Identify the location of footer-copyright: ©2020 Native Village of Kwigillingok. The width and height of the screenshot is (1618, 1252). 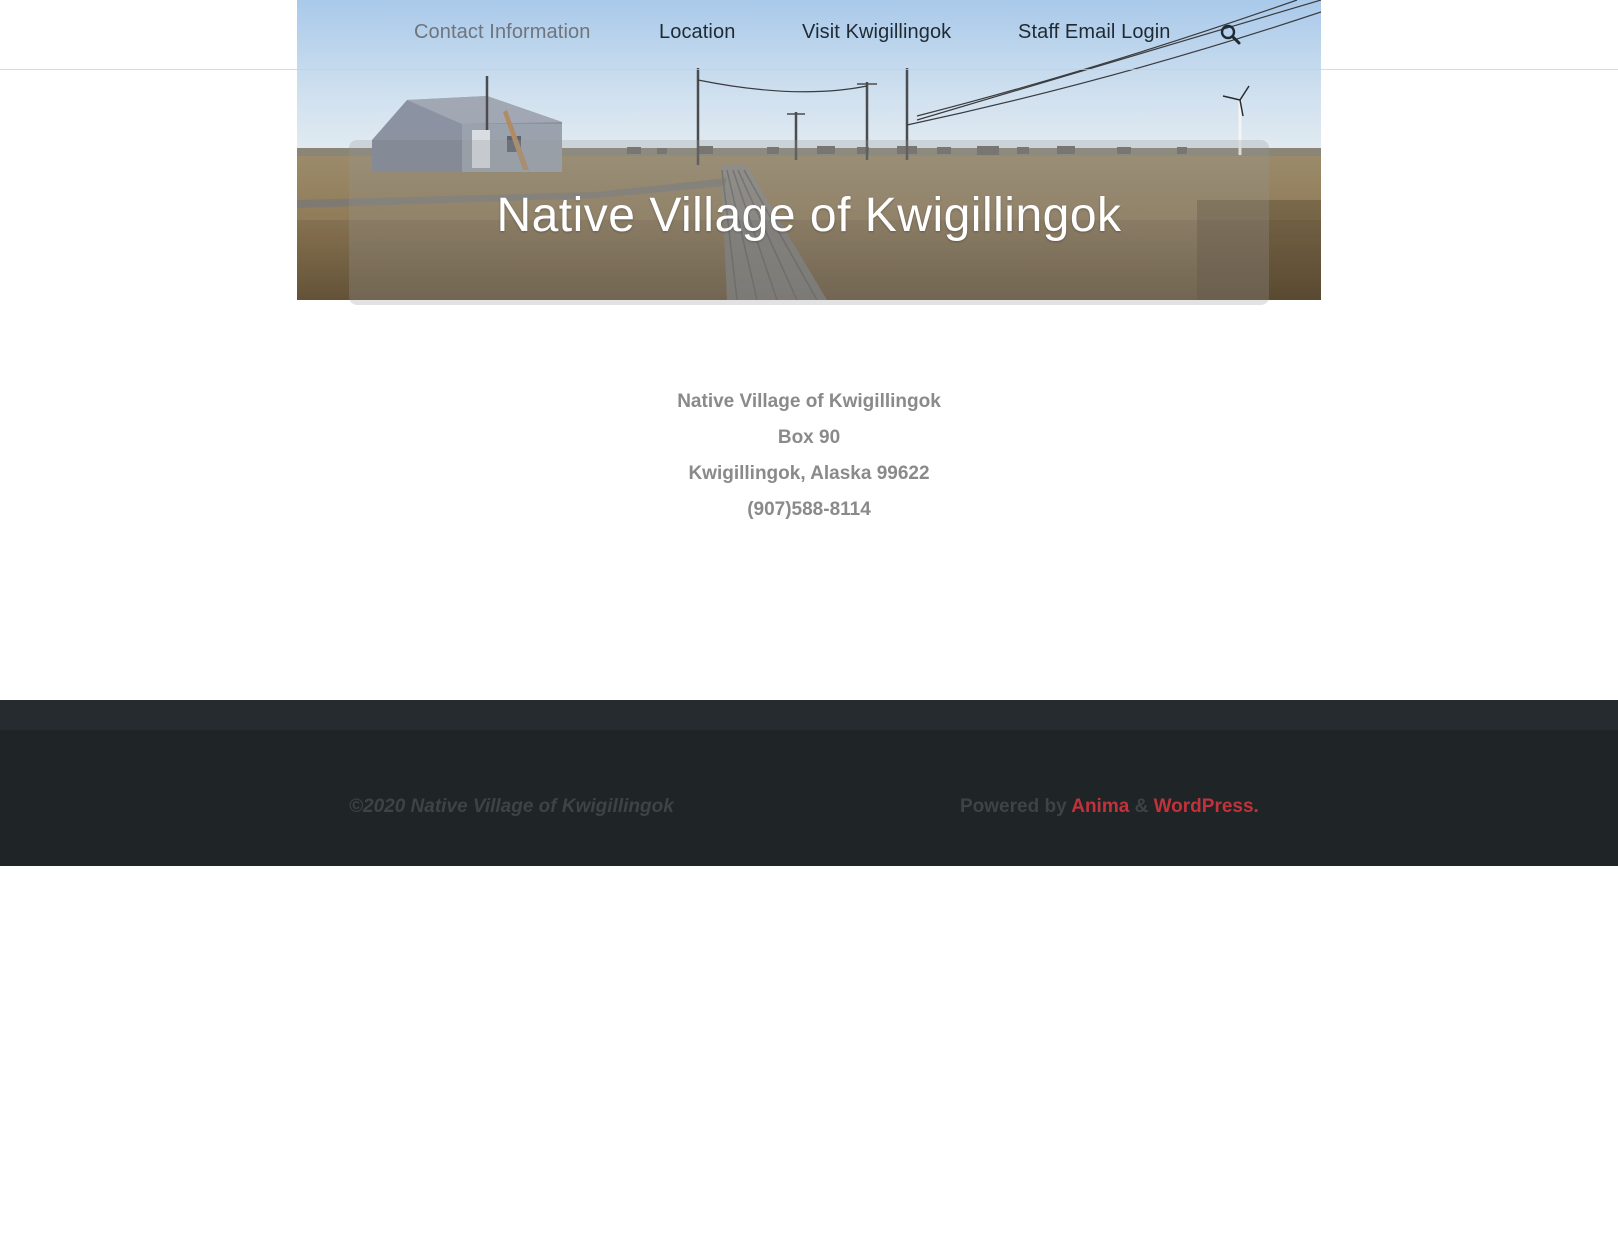
(511, 806).